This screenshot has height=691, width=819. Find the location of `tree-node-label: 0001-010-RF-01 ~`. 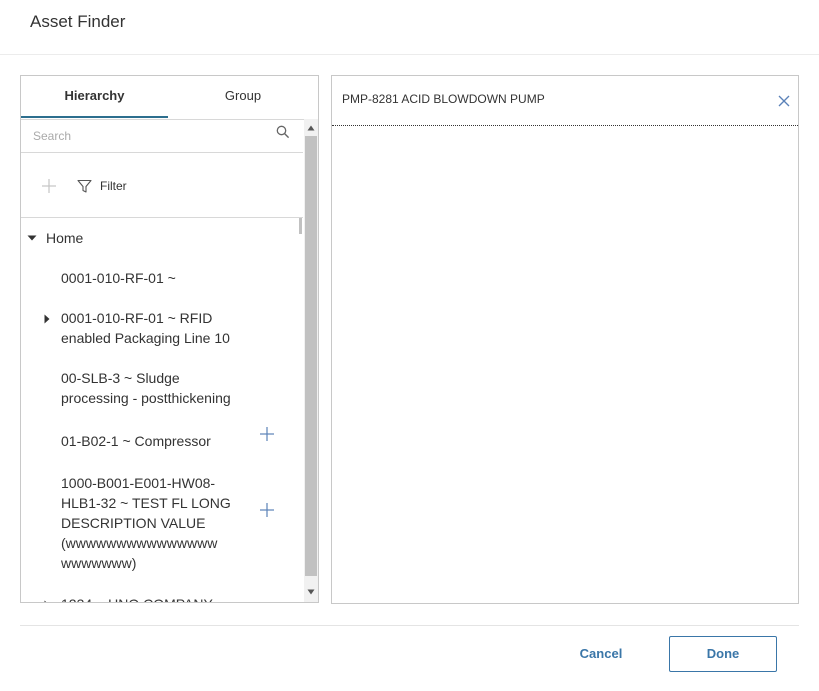

tree-node-label: 0001-010-RF-01 ~ is located at coordinates (118, 278).